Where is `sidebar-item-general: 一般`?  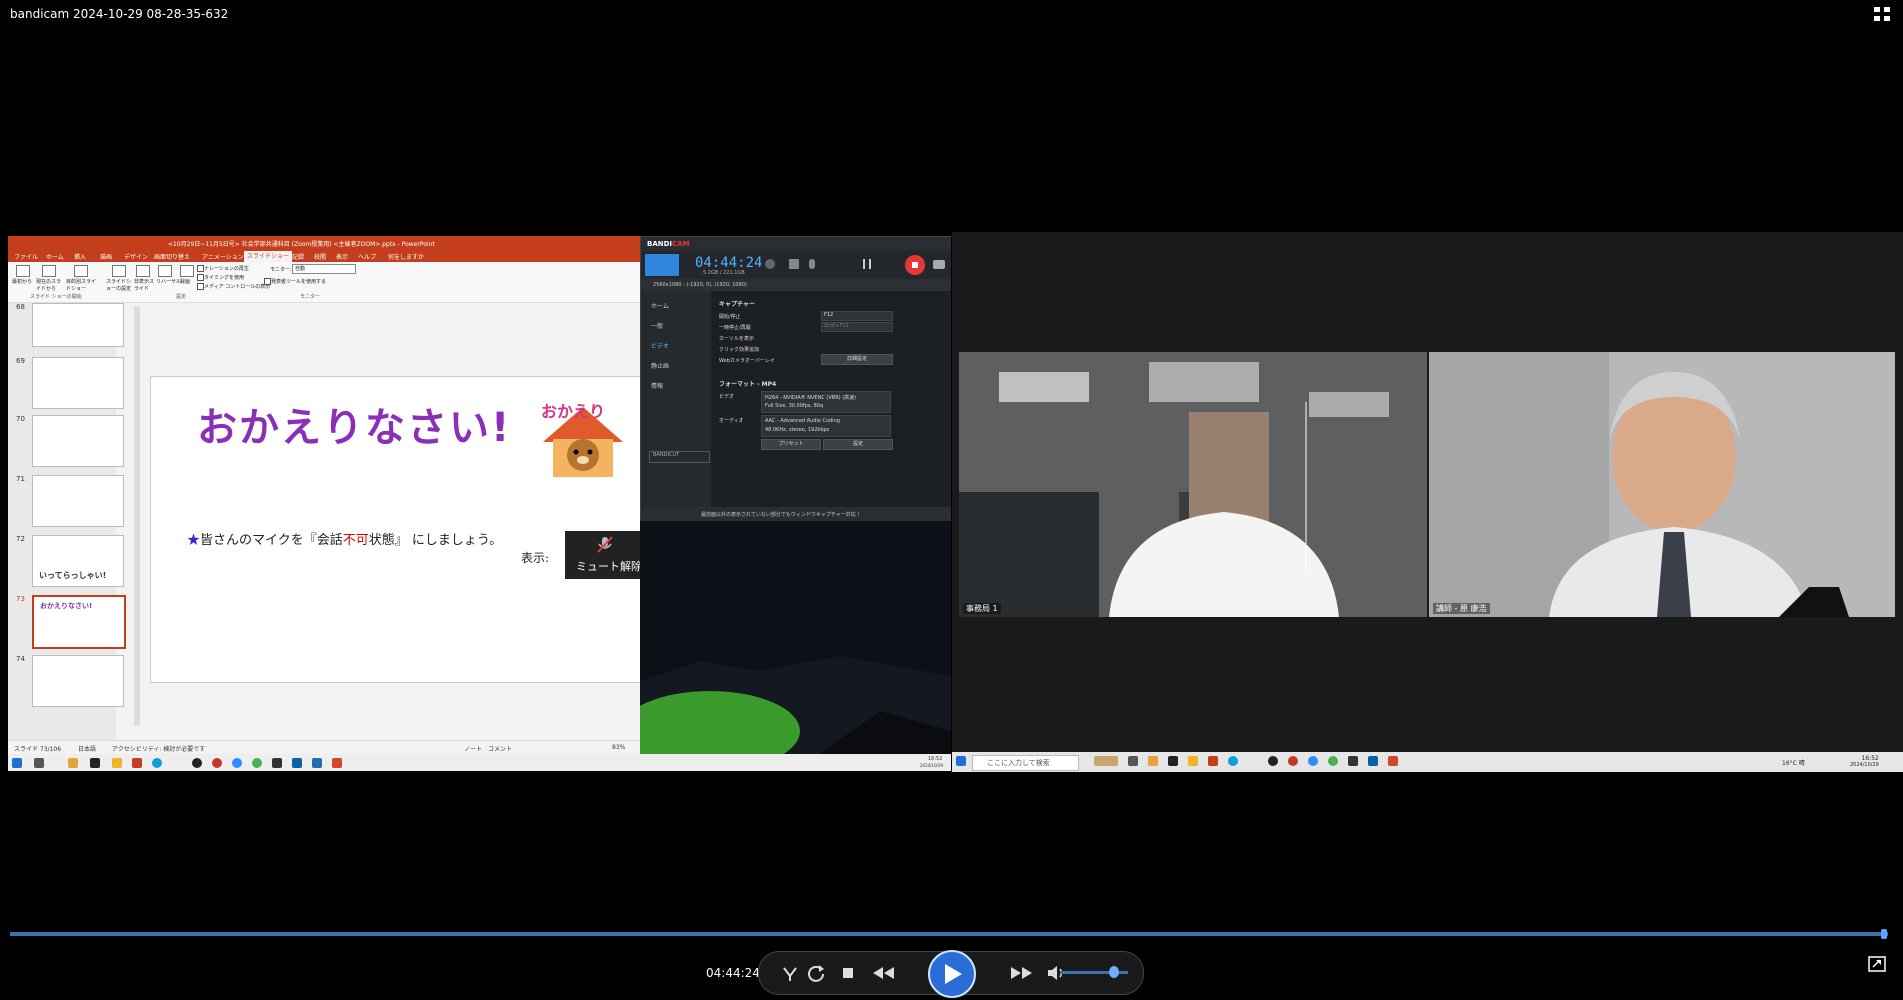
sidebar-item-general: 一般 is located at coordinates (657, 325).